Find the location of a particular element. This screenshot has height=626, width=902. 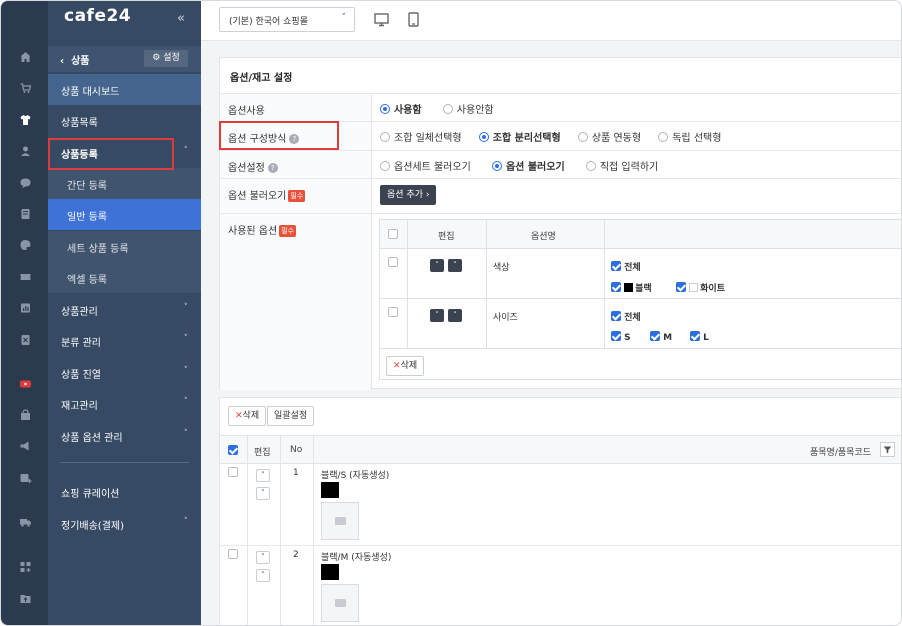

menu-item-shopping-curation: 쇼핑 큐레이션 is located at coordinates (124, 491).